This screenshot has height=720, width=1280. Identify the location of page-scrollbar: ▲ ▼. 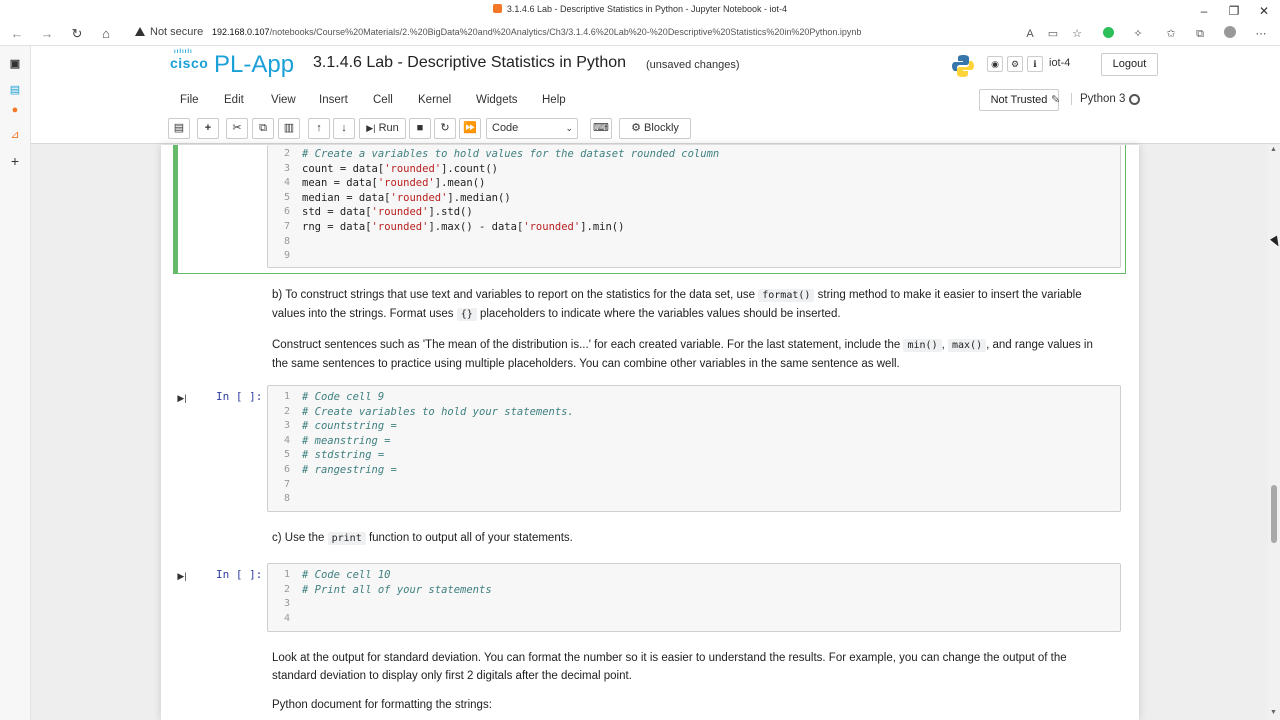
(1274, 432).